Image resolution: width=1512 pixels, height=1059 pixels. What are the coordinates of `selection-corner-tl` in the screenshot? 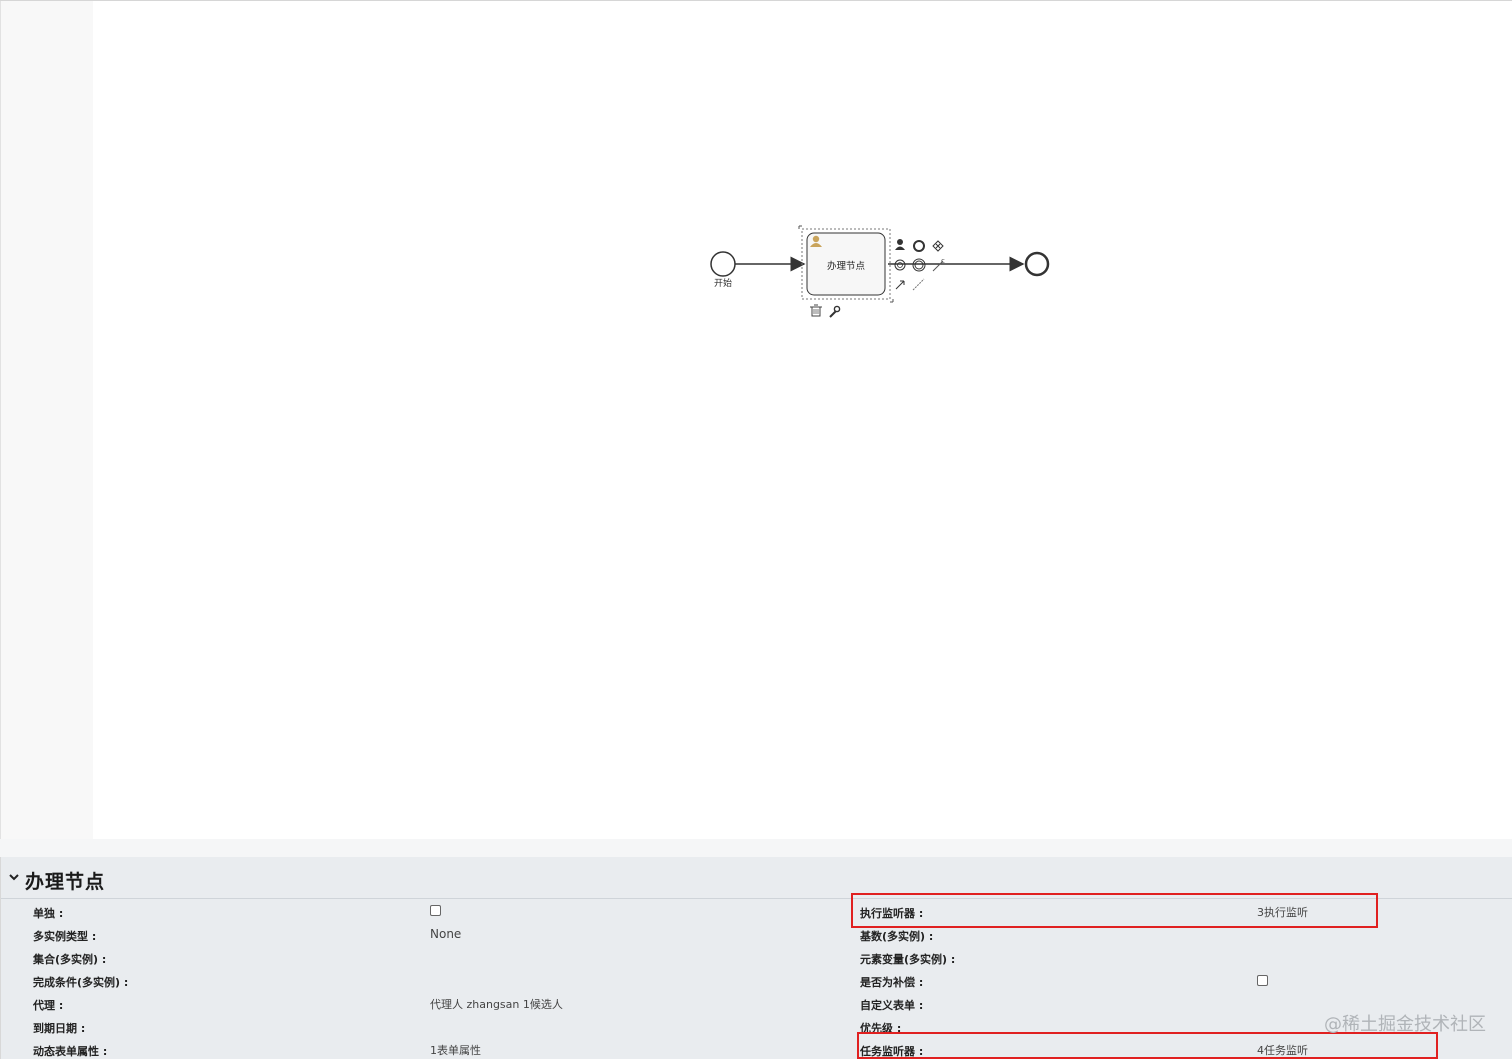 It's located at (800, 227).